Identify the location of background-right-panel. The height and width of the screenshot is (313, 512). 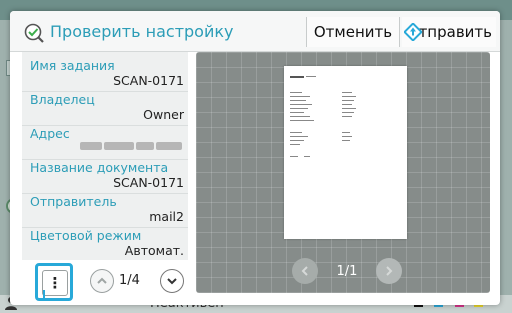
(506, 157).